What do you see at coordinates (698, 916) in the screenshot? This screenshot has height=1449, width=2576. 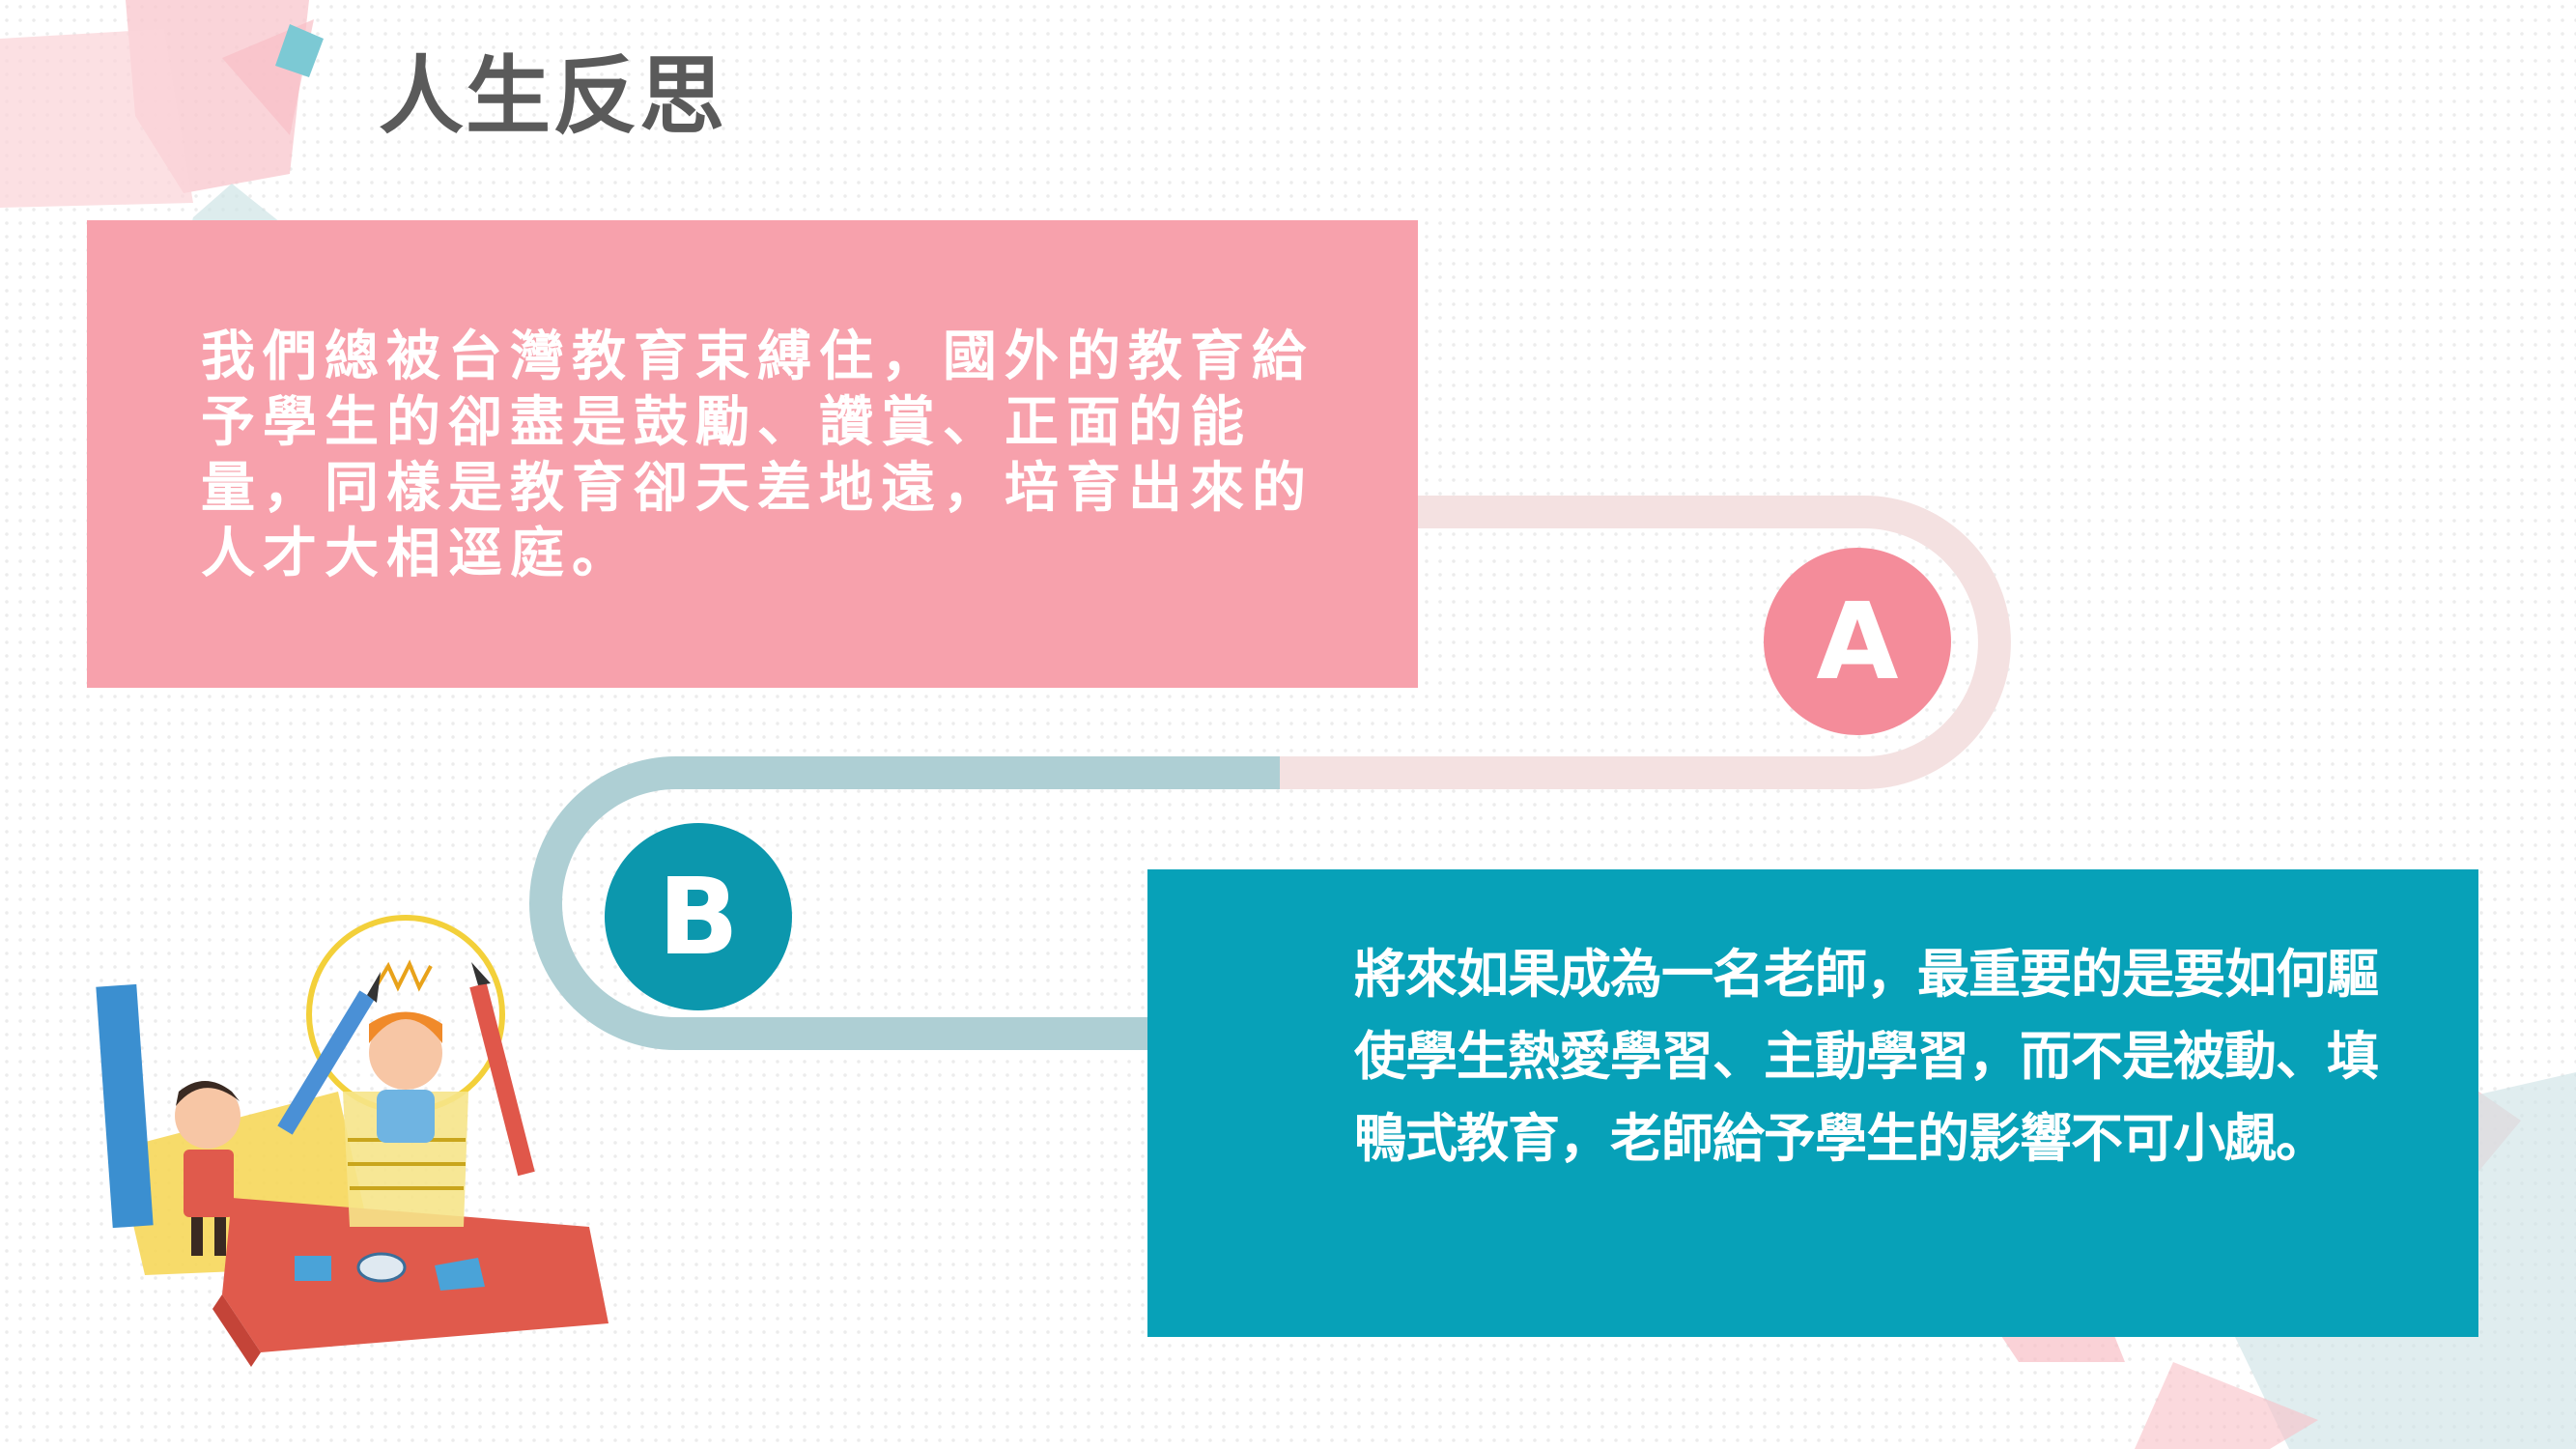 I see `badge-b: B` at bounding box center [698, 916].